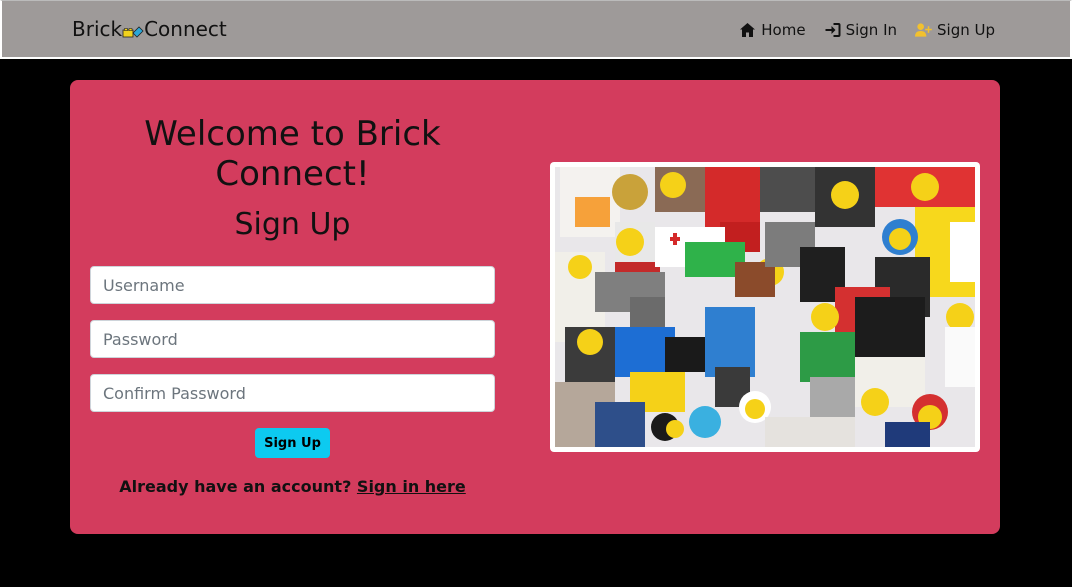  I want to click on welcome-title: Welcome to Brick Connect!, so click(292, 154).